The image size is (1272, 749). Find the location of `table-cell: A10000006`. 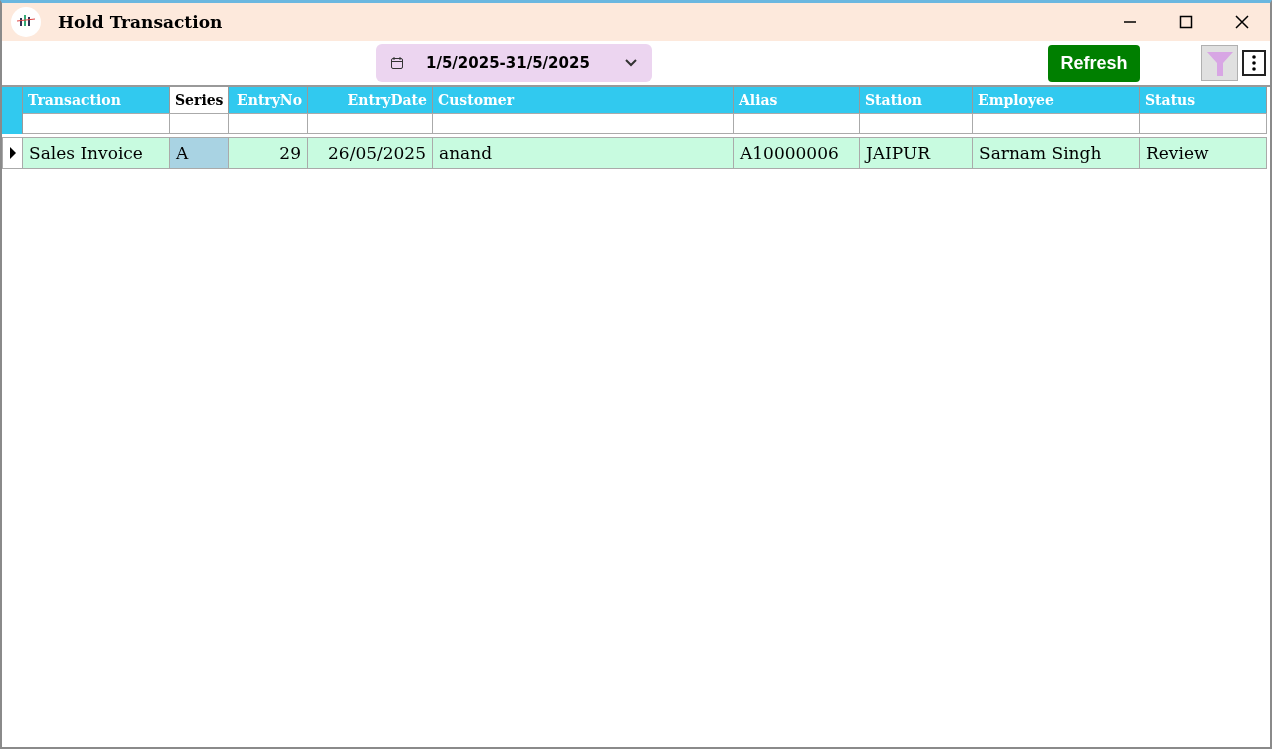

table-cell: A10000006 is located at coordinates (797, 153).